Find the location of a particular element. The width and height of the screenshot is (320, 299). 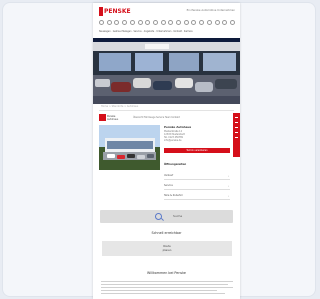

section-heading: Schnell erreichbar is located at coordinates (166, 233).